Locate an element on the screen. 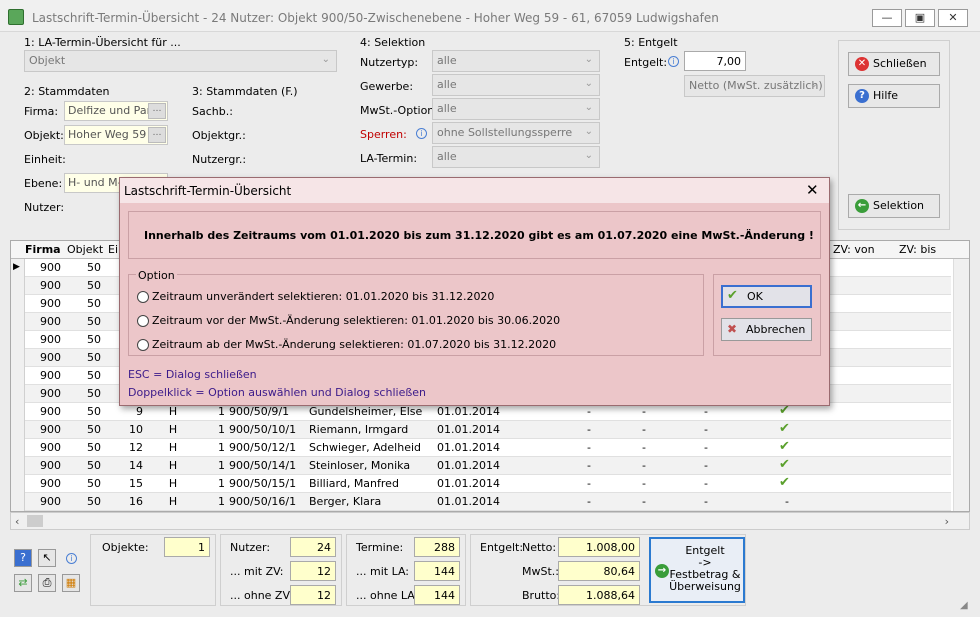 This screenshot has width=980, height=617. col-zv-von: ZV: von is located at coordinates (854, 249).